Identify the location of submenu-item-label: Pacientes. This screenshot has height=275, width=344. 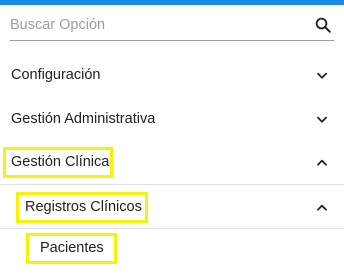
(72, 248).